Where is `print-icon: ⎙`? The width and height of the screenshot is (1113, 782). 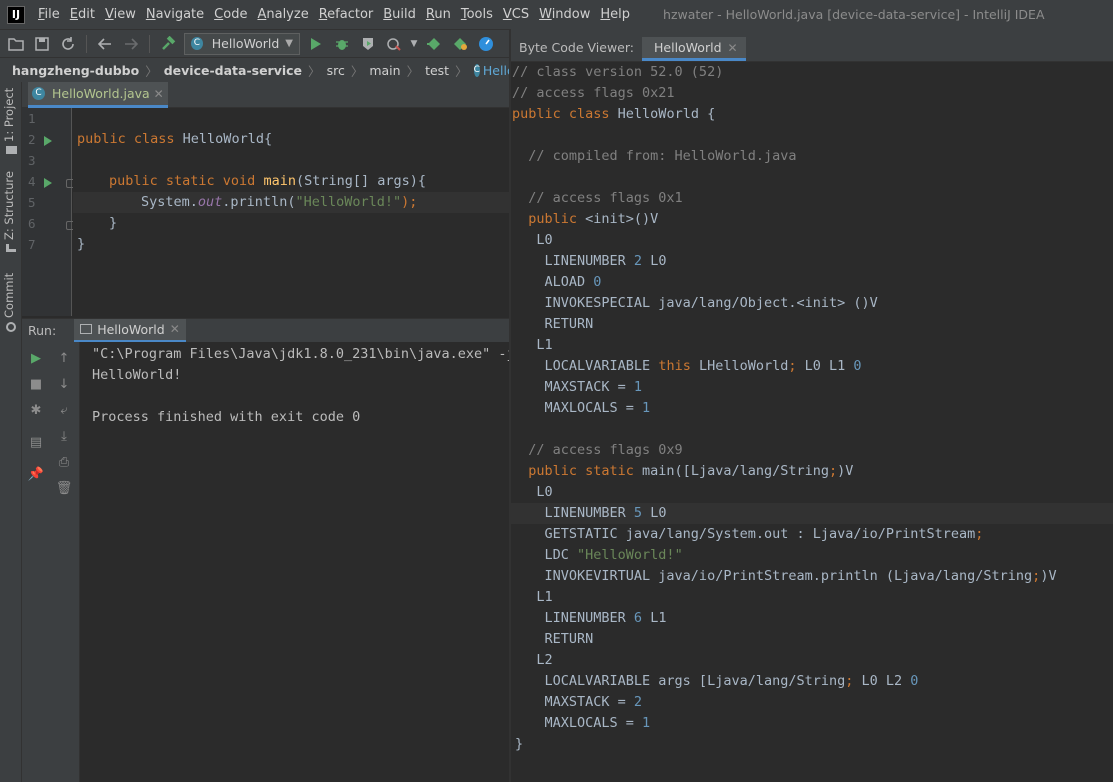
print-icon: ⎙ is located at coordinates (64, 462).